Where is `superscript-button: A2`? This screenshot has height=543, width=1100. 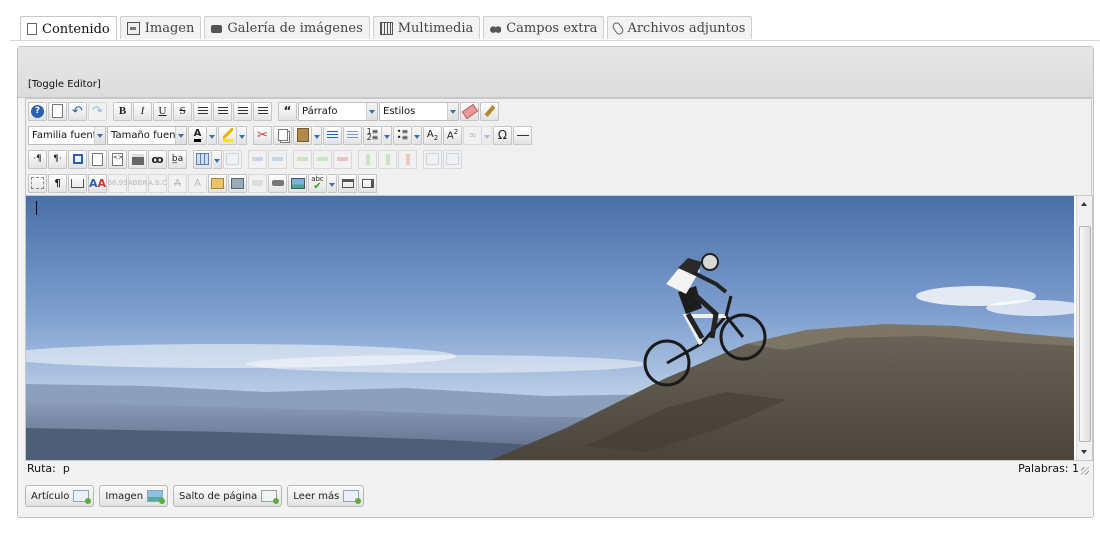
superscript-button: A2 is located at coordinates (452, 135).